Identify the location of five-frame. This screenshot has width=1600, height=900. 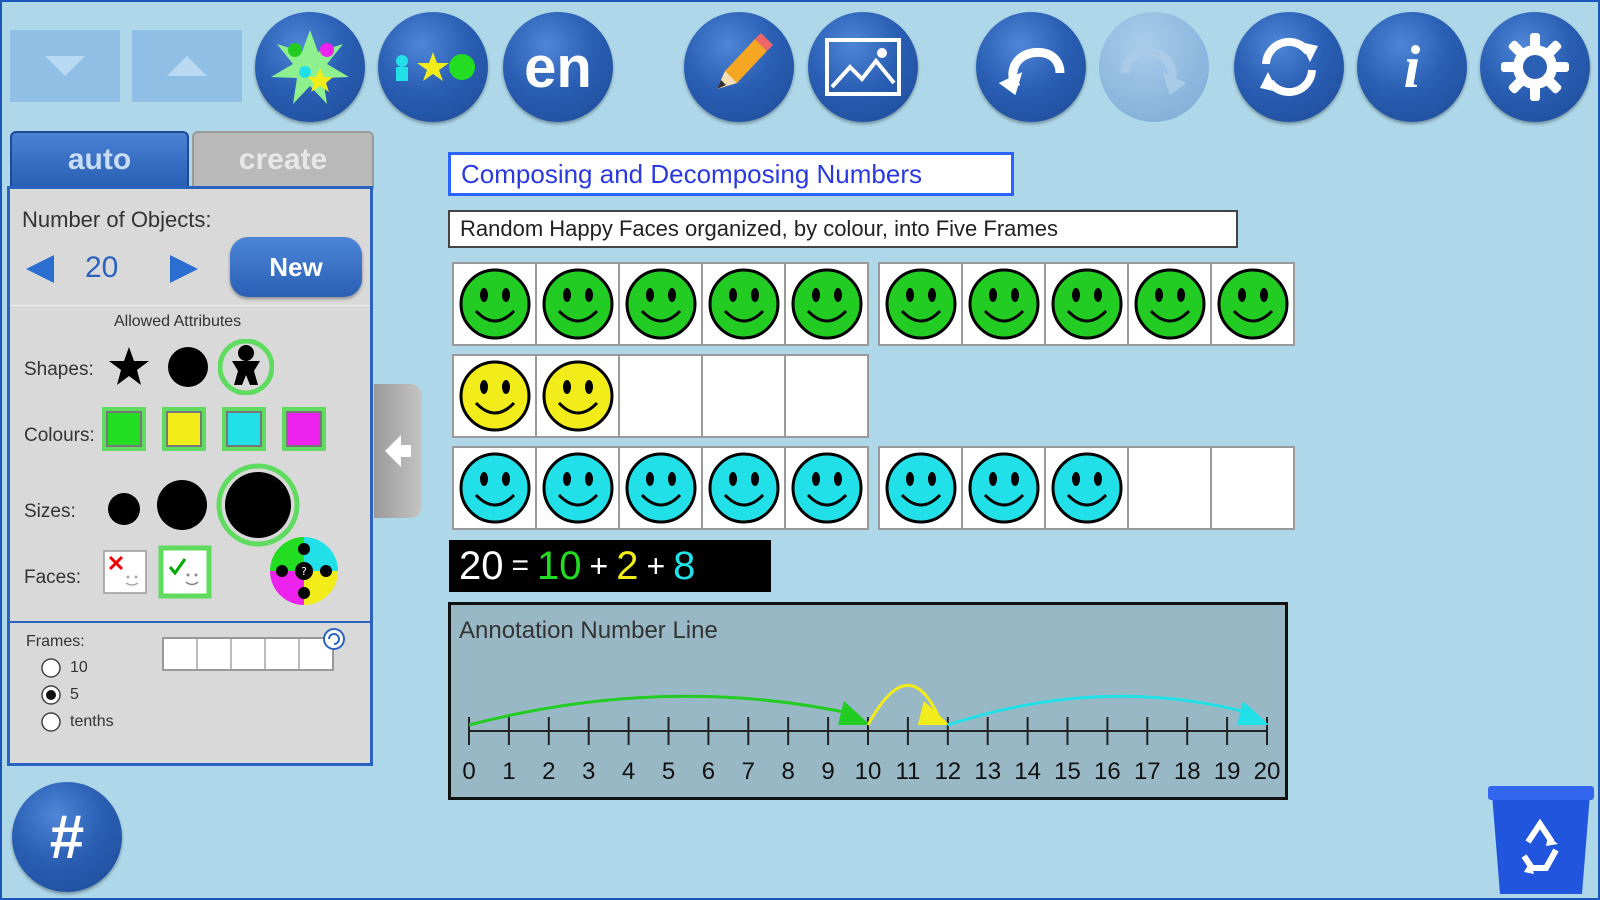
(660, 488).